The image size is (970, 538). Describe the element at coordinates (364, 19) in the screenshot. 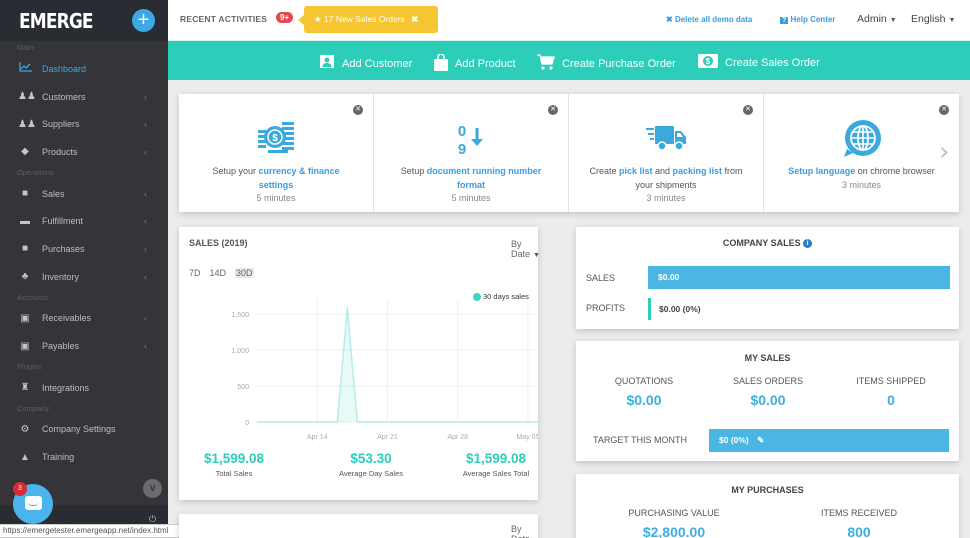

I see `toast-text: 17 New Sales Orders` at that location.